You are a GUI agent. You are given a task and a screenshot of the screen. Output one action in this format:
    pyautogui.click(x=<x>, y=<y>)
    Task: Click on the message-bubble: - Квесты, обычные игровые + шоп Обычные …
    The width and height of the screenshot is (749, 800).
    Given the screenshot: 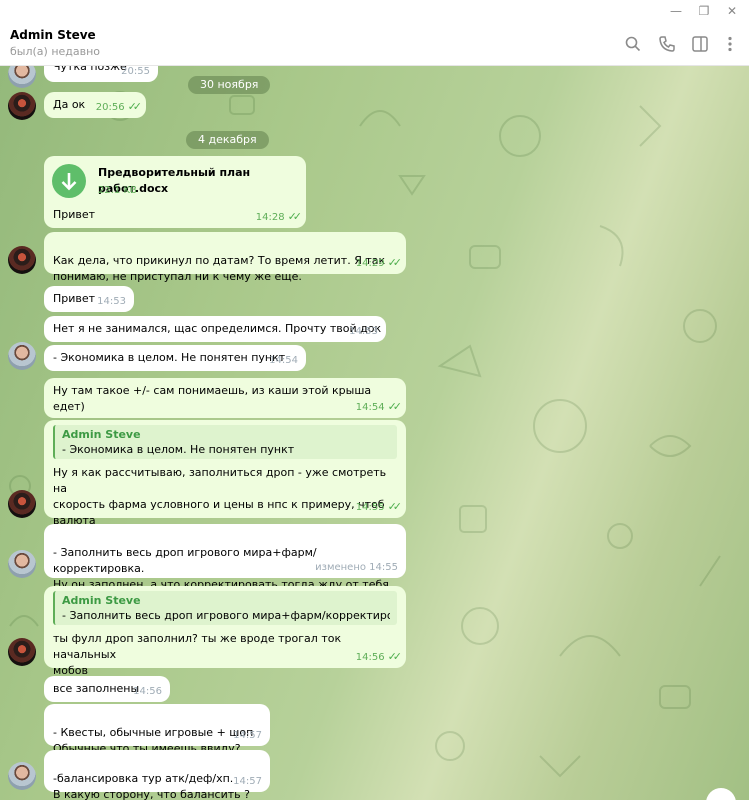 What is the action you would take?
    pyautogui.click(x=157, y=729)
    